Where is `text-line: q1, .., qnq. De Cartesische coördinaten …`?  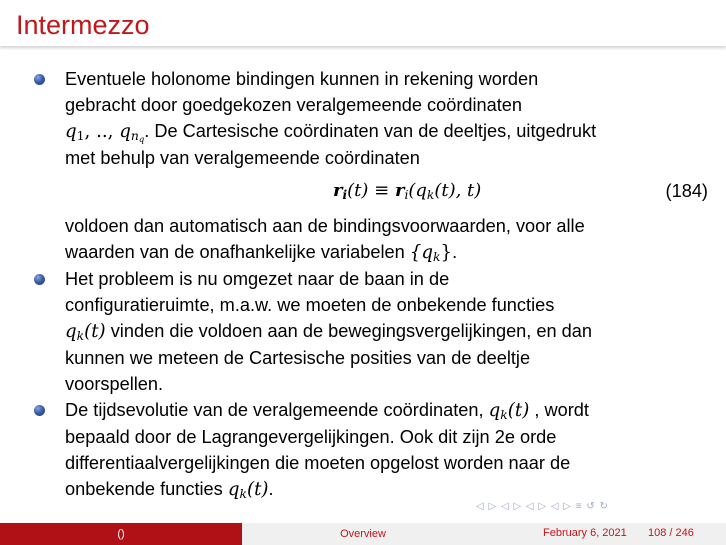 text-line: q1, .., qnq. De Cartesische coördinaten … is located at coordinates (386, 131).